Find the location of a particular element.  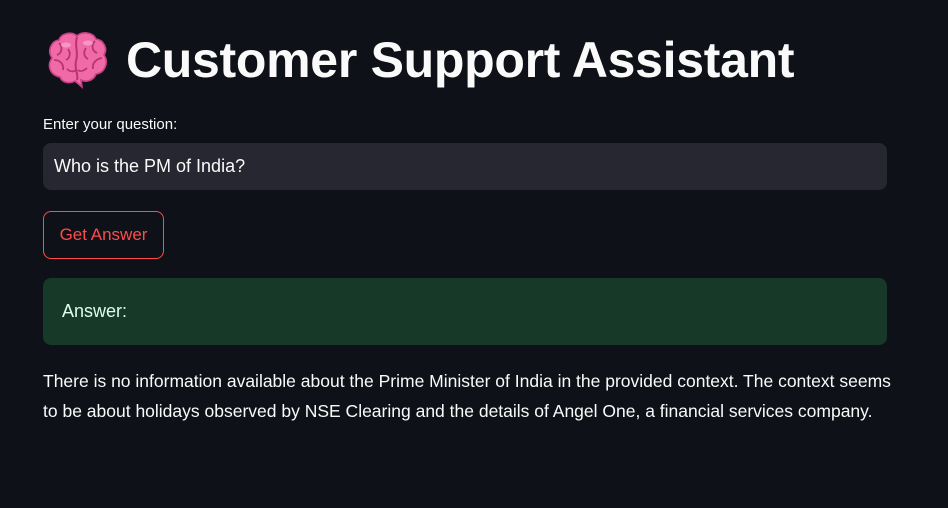

header: Customer Support Assistant is located at coordinates (420, 60).